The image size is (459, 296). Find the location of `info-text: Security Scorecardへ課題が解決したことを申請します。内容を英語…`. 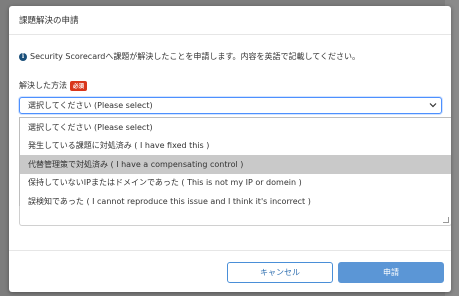

info-text: Security Scorecardへ課題が解決したことを申請します。内容を英語… is located at coordinates (195, 56).